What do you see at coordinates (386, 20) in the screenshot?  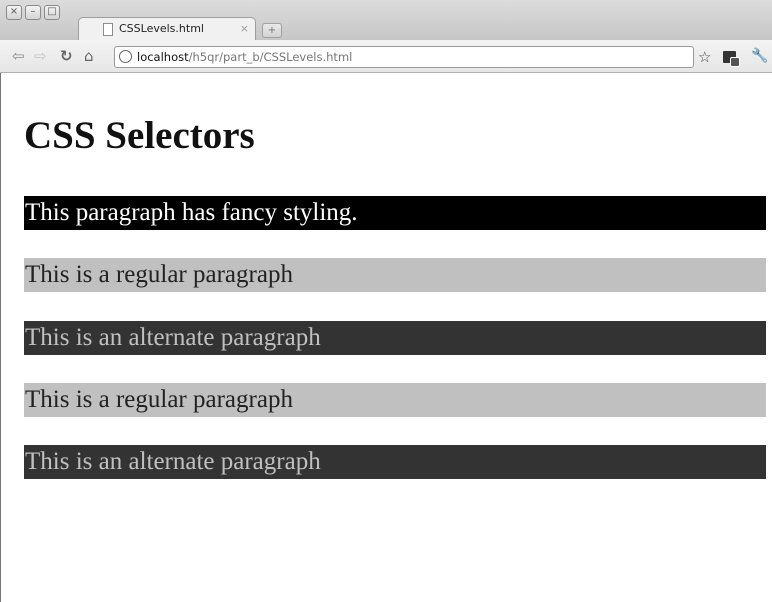 I see `window-titlebar: × – □ CSSLevels.html × +` at bounding box center [386, 20].